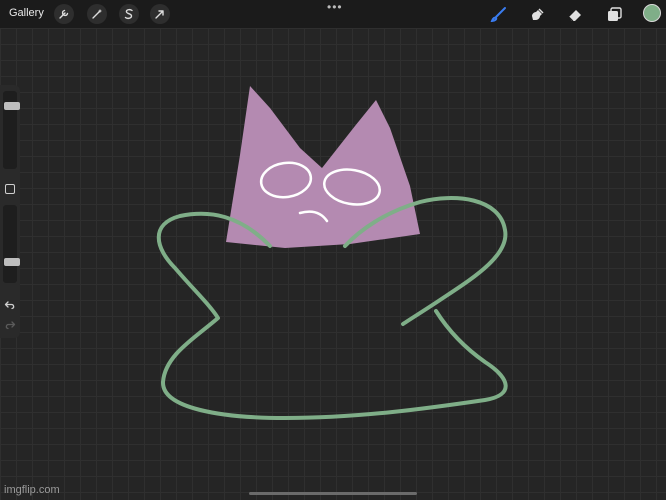 The height and width of the screenshot is (500, 666). I want to click on modify-button, so click(10, 189).